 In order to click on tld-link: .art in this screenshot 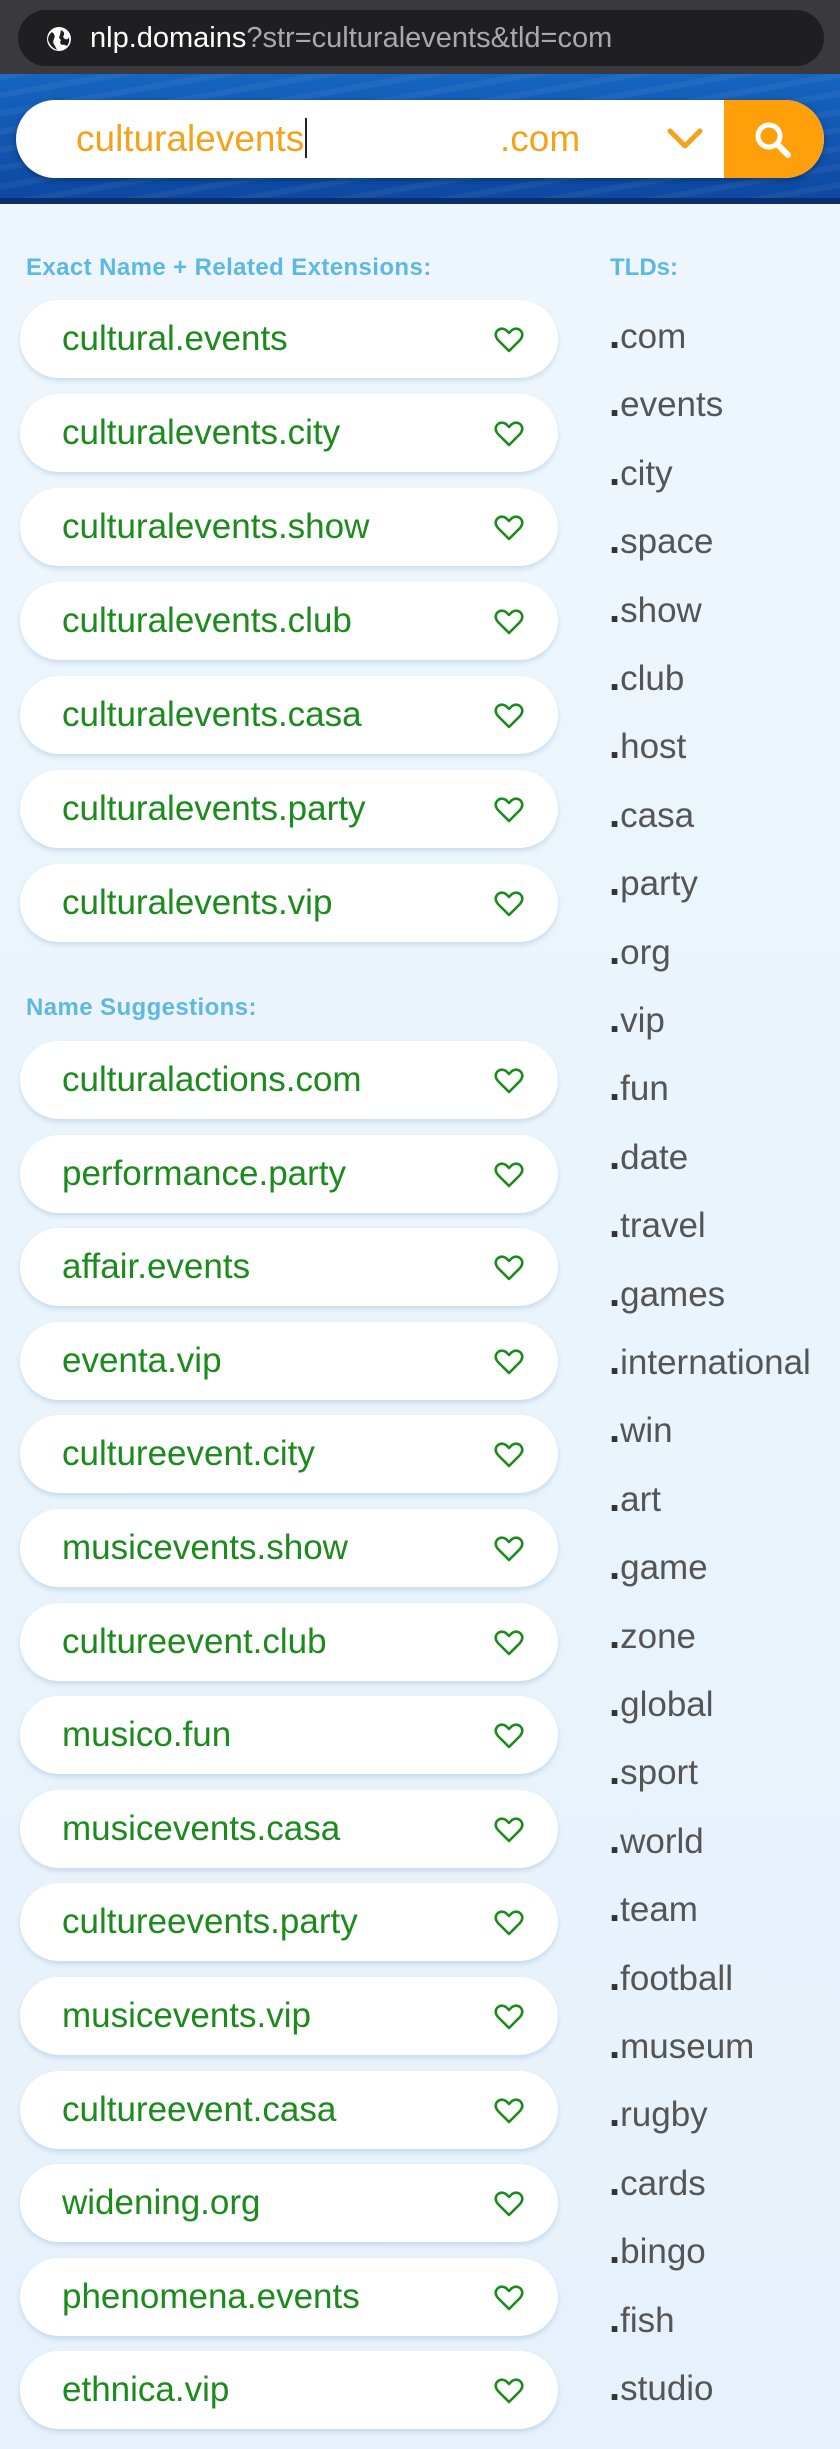, I will do `click(635, 1498)`.